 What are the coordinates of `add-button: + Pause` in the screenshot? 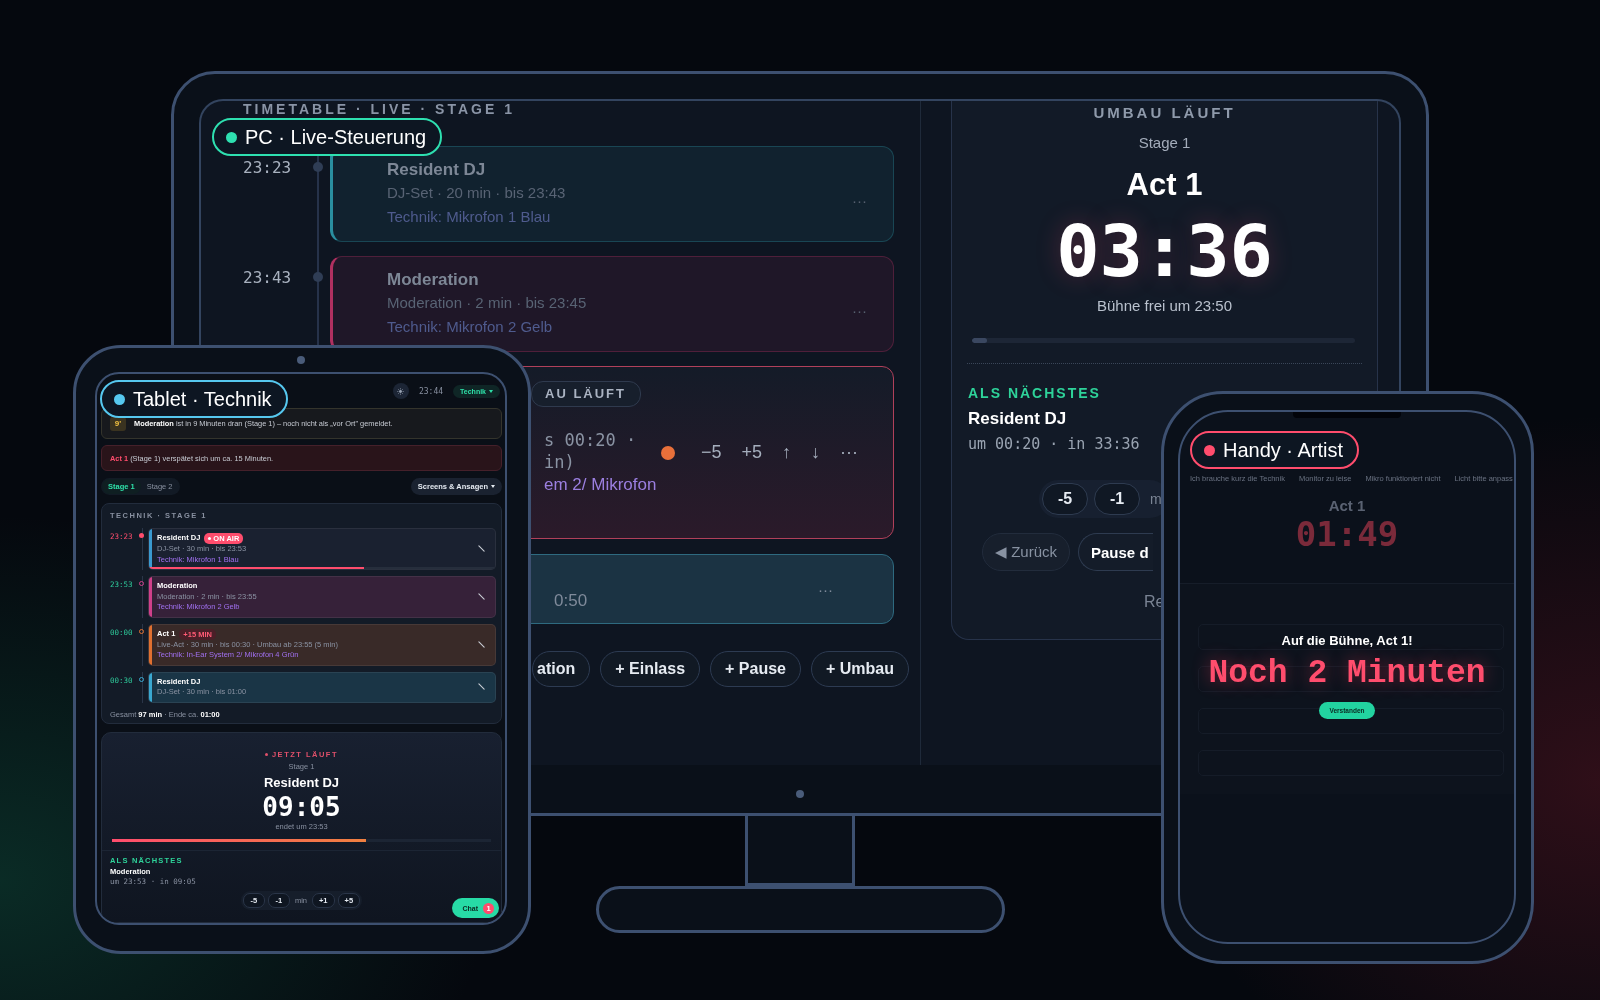 It's located at (755, 669).